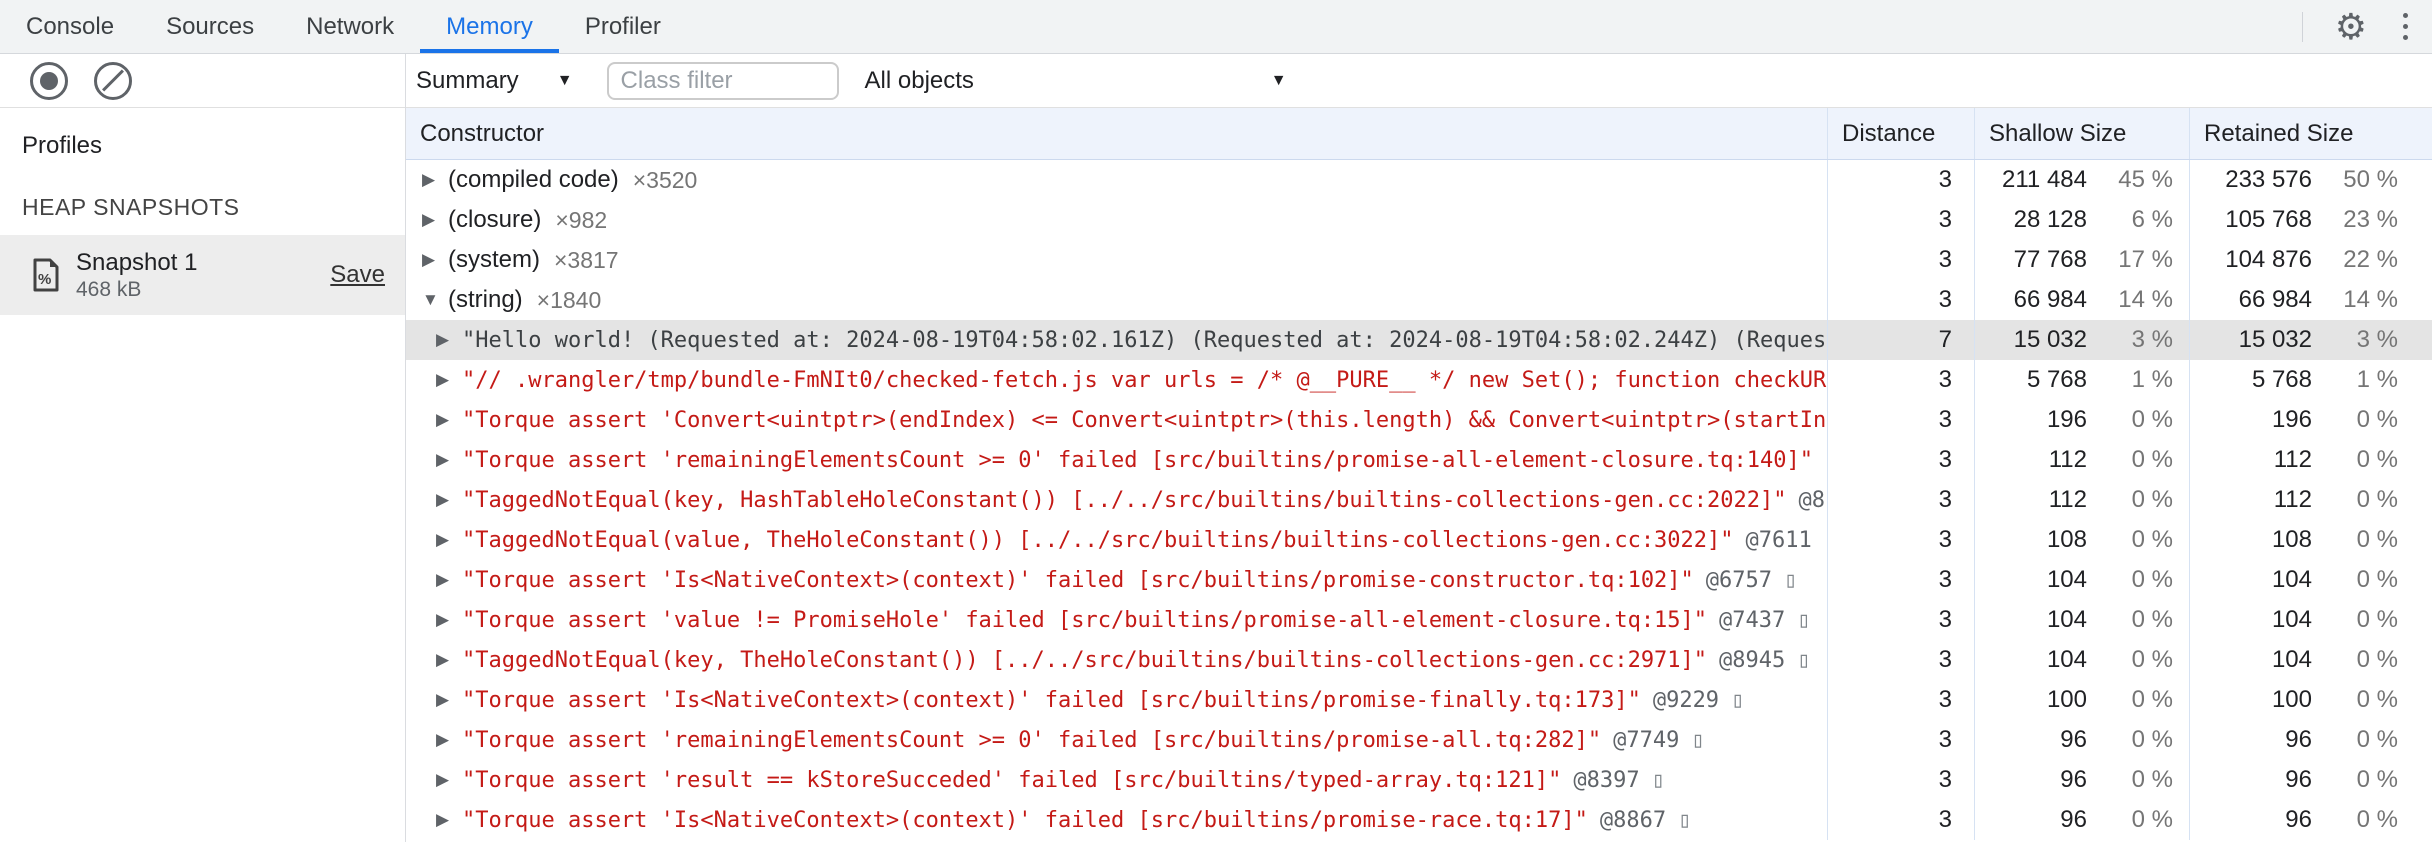 This screenshot has width=2432, height=842. I want to click on shallow-size-value: 196, so click(2066, 419).